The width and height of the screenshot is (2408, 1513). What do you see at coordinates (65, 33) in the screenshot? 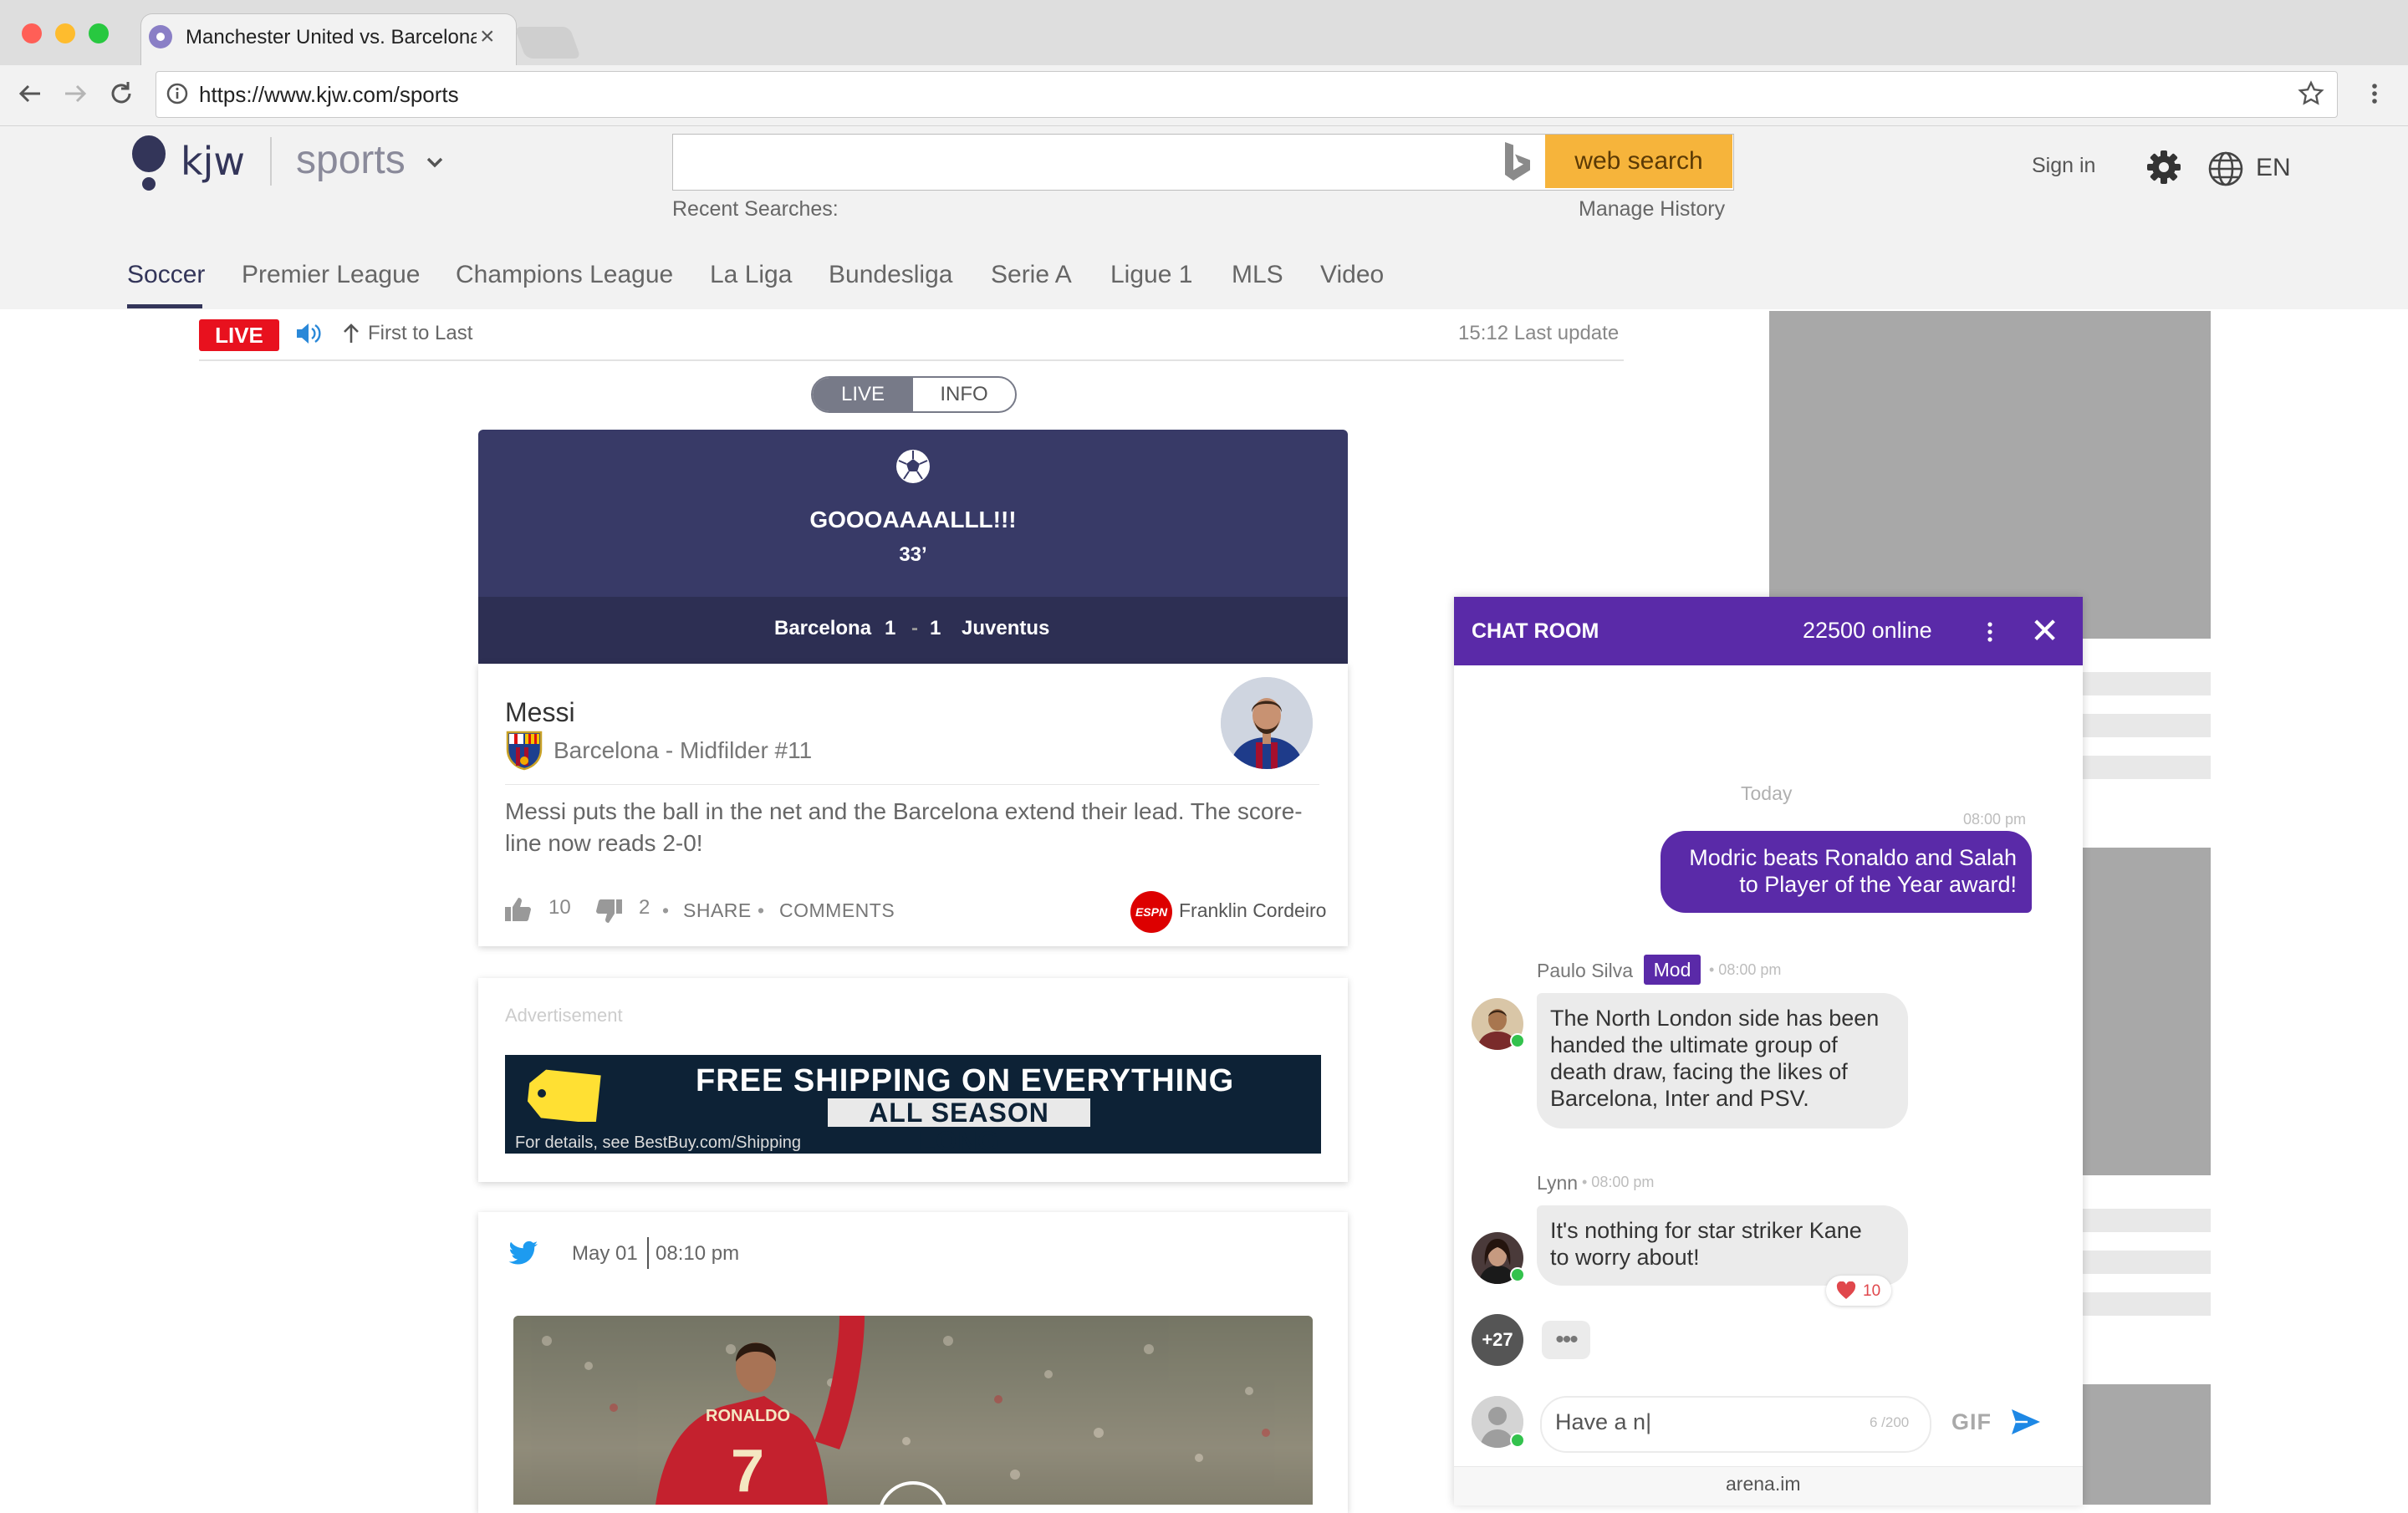
I see `window-minimize-button` at bounding box center [65, 33].